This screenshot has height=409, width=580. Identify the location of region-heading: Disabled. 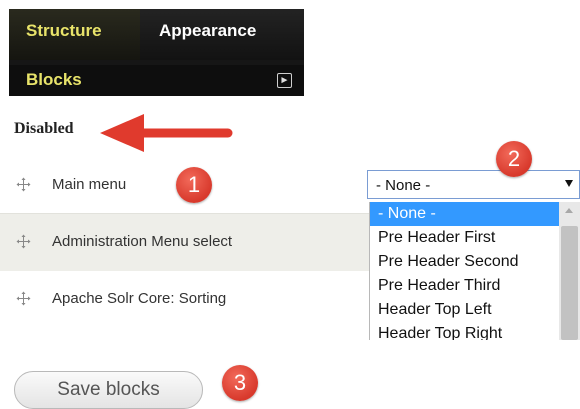
(44, 128).